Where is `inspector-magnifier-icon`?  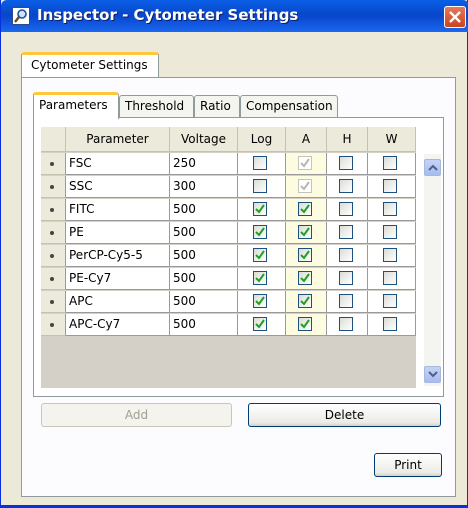 inspector-magnifier-icon is located at coordinates (21, 16).